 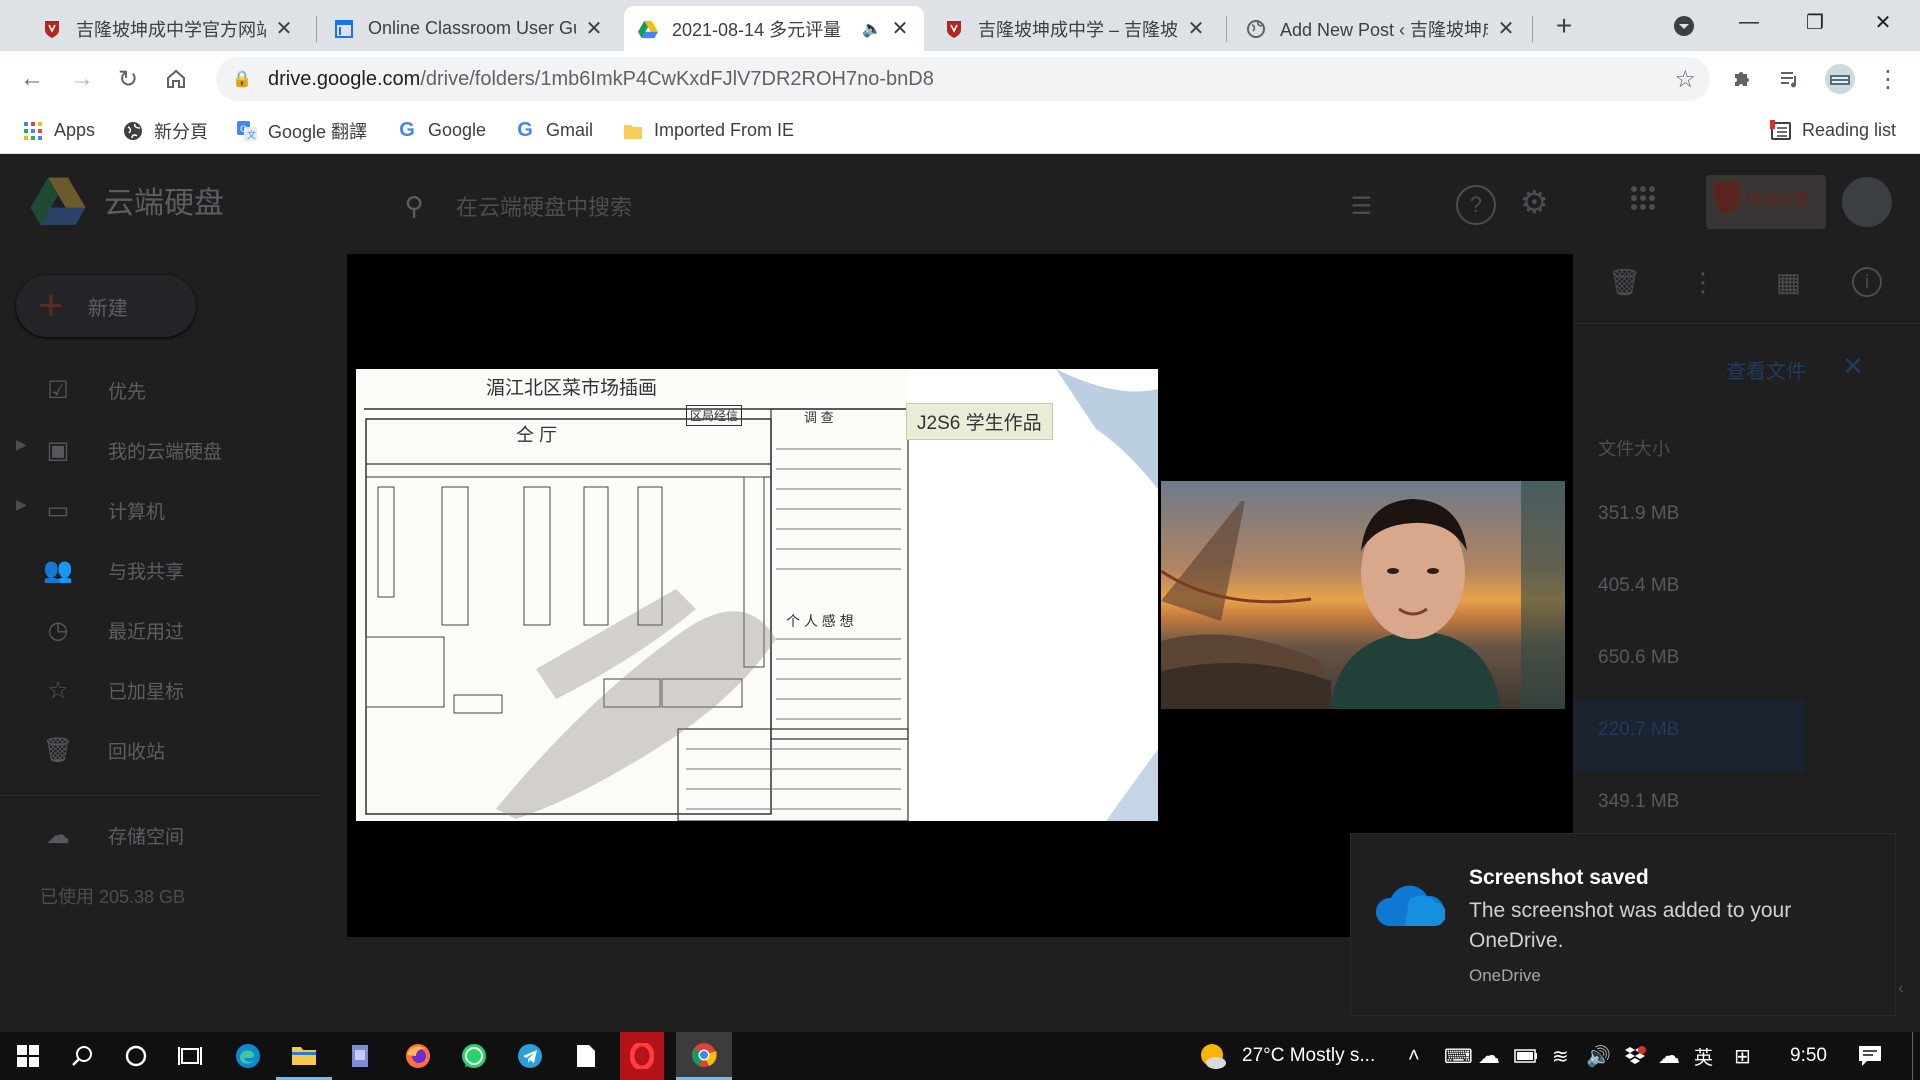 I want to click on edge-browser-icon, so click(x=248, y=1056).